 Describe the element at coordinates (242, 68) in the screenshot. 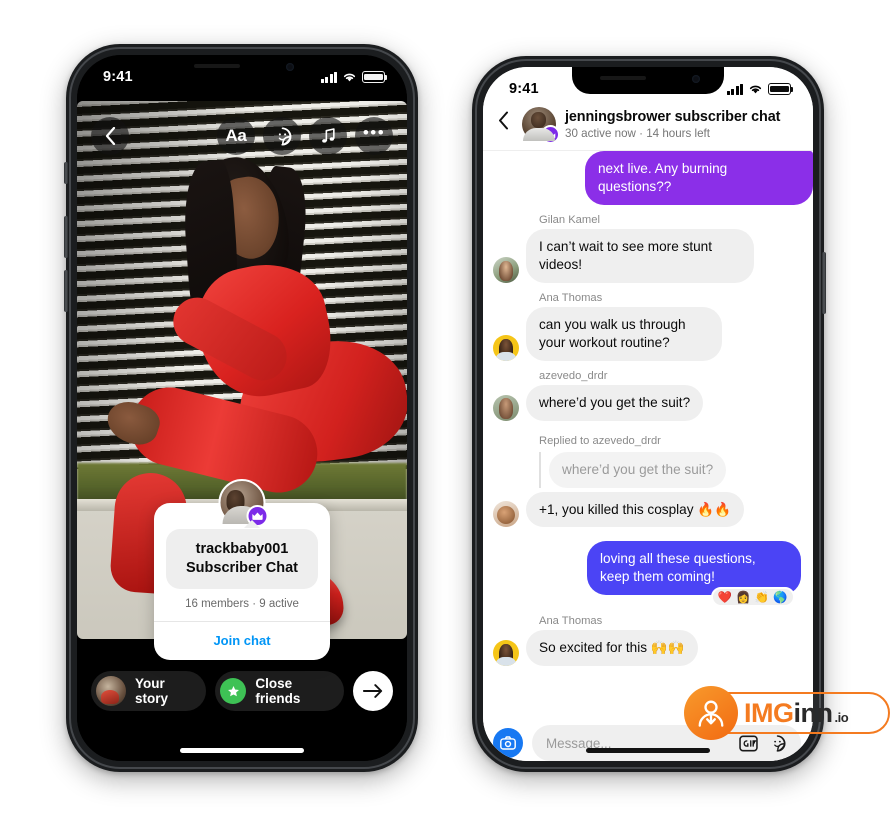

I see `left-notch` at that location.